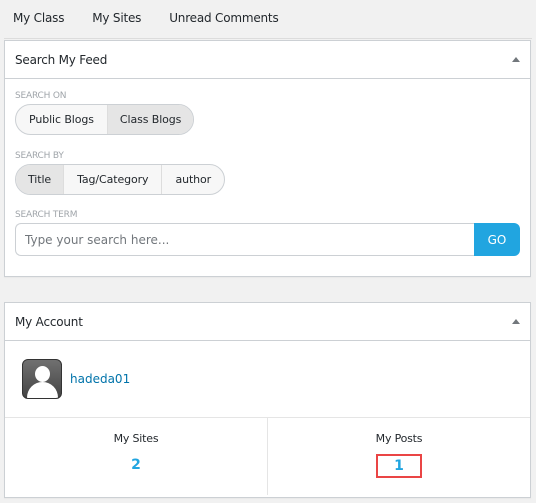 Image resolution: width=536 pixels, height=503 pixels. Describe the element at coordinates (193, 179) in the screenshot. I see `option-author: author` at that location.